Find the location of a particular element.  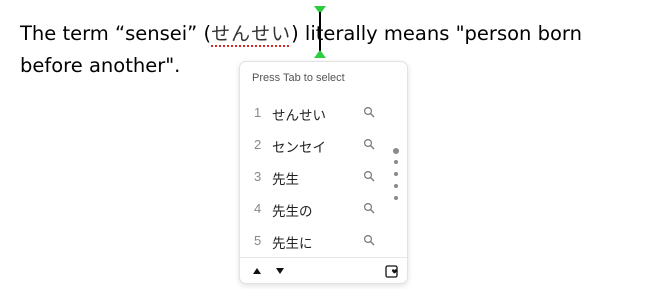

candidate-number: 4 is located at coordinates (258, 208).